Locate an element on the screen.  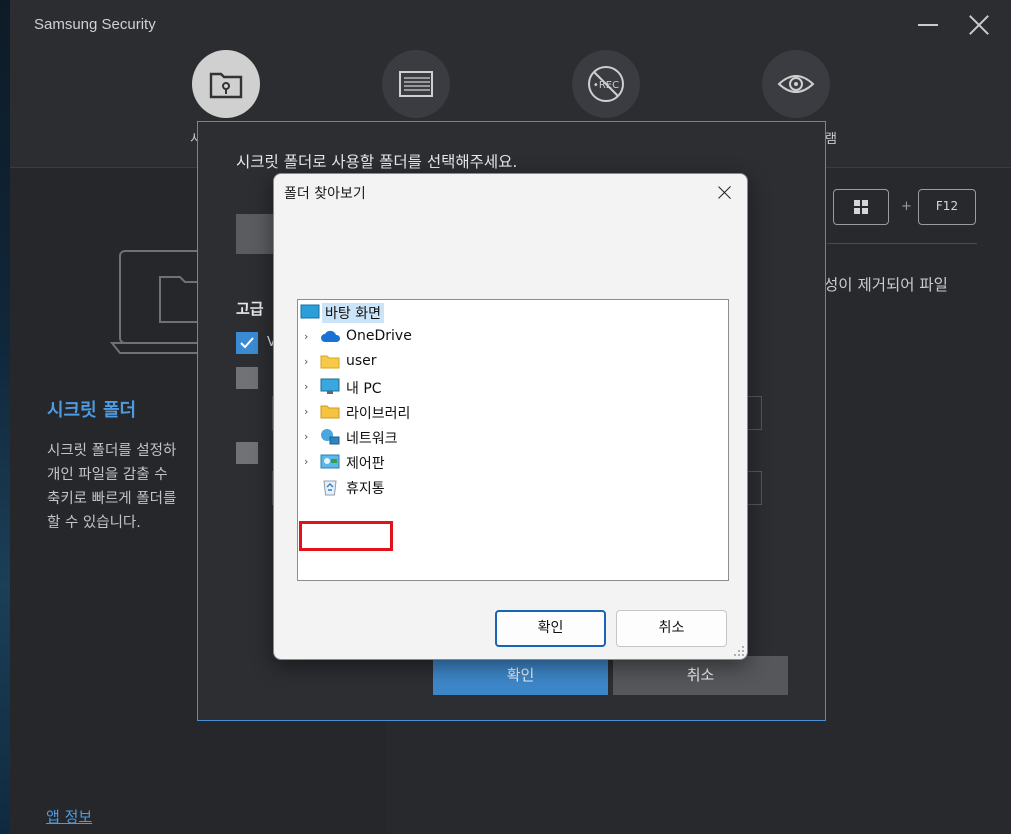
nav-secret-folder is located at coordinates (226, 84).